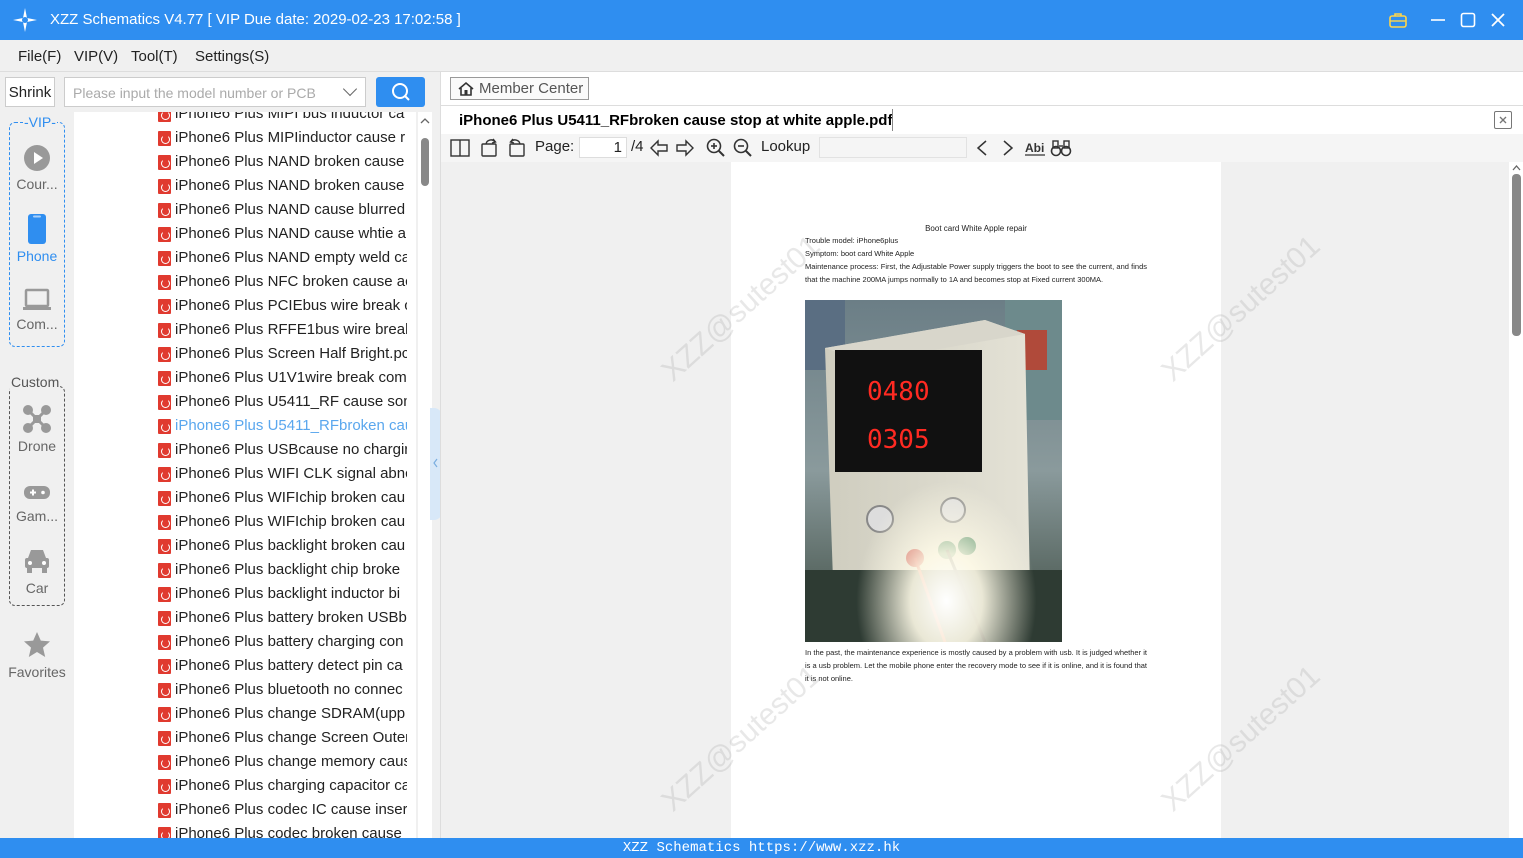 This screenshot has width=1523, height=858. I want to click on category-drone: Drone, so click(37, 429).